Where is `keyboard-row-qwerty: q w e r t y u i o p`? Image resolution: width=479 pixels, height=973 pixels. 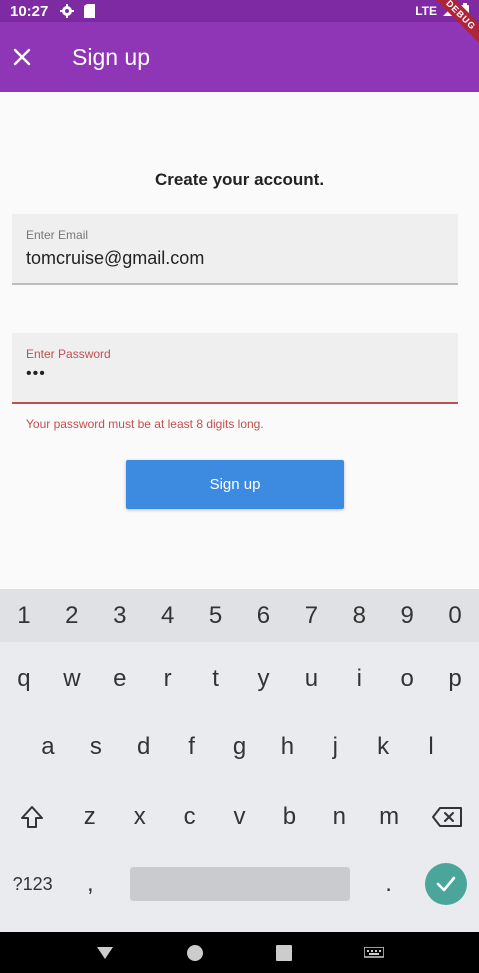
keyboard-row-qwerty: q w e r t y u i o p is located at coordinates (239, 679).